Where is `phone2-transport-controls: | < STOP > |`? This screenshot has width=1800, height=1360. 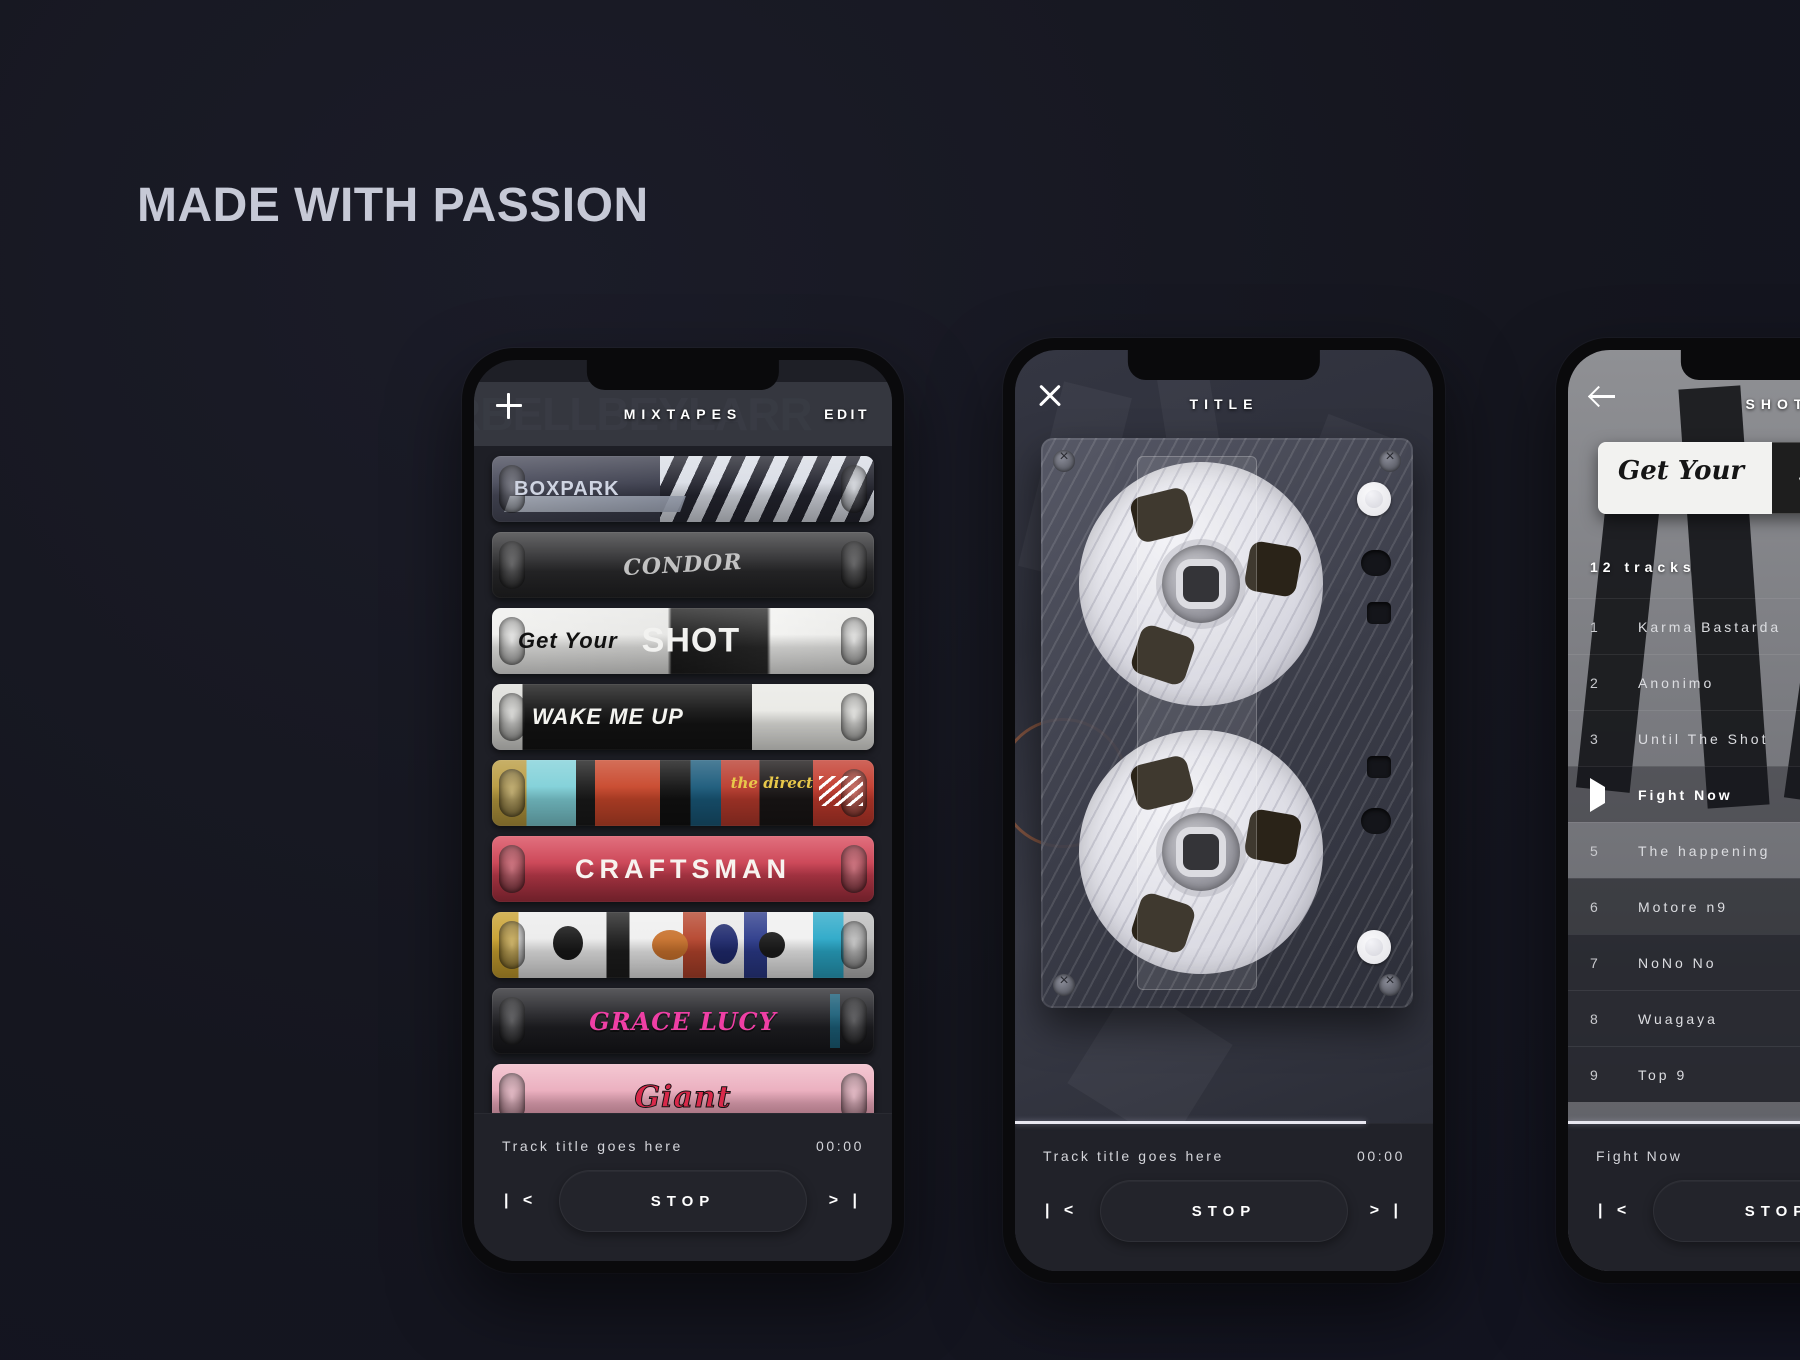
phone2-transport-controls: | < STOP > | is located at coordinates (1224, 1203).